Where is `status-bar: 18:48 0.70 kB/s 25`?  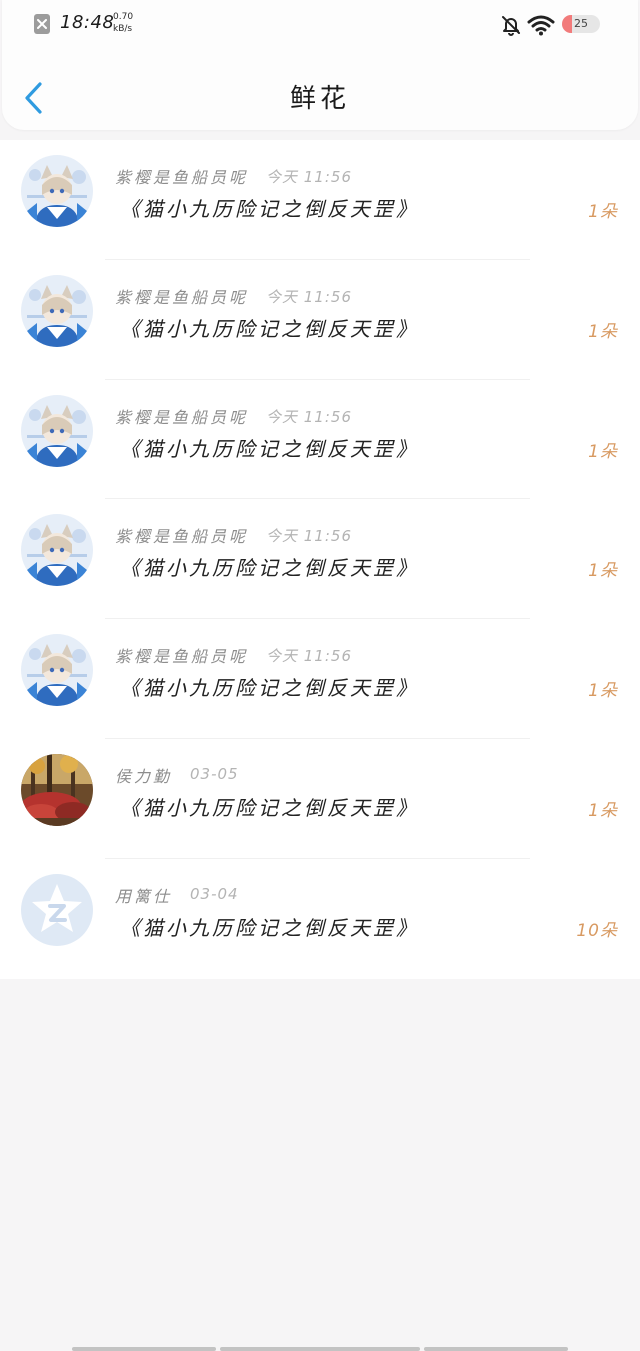 status-bar: 18:48 0.70 kB/s 25 is located at coordinates (320, 25).